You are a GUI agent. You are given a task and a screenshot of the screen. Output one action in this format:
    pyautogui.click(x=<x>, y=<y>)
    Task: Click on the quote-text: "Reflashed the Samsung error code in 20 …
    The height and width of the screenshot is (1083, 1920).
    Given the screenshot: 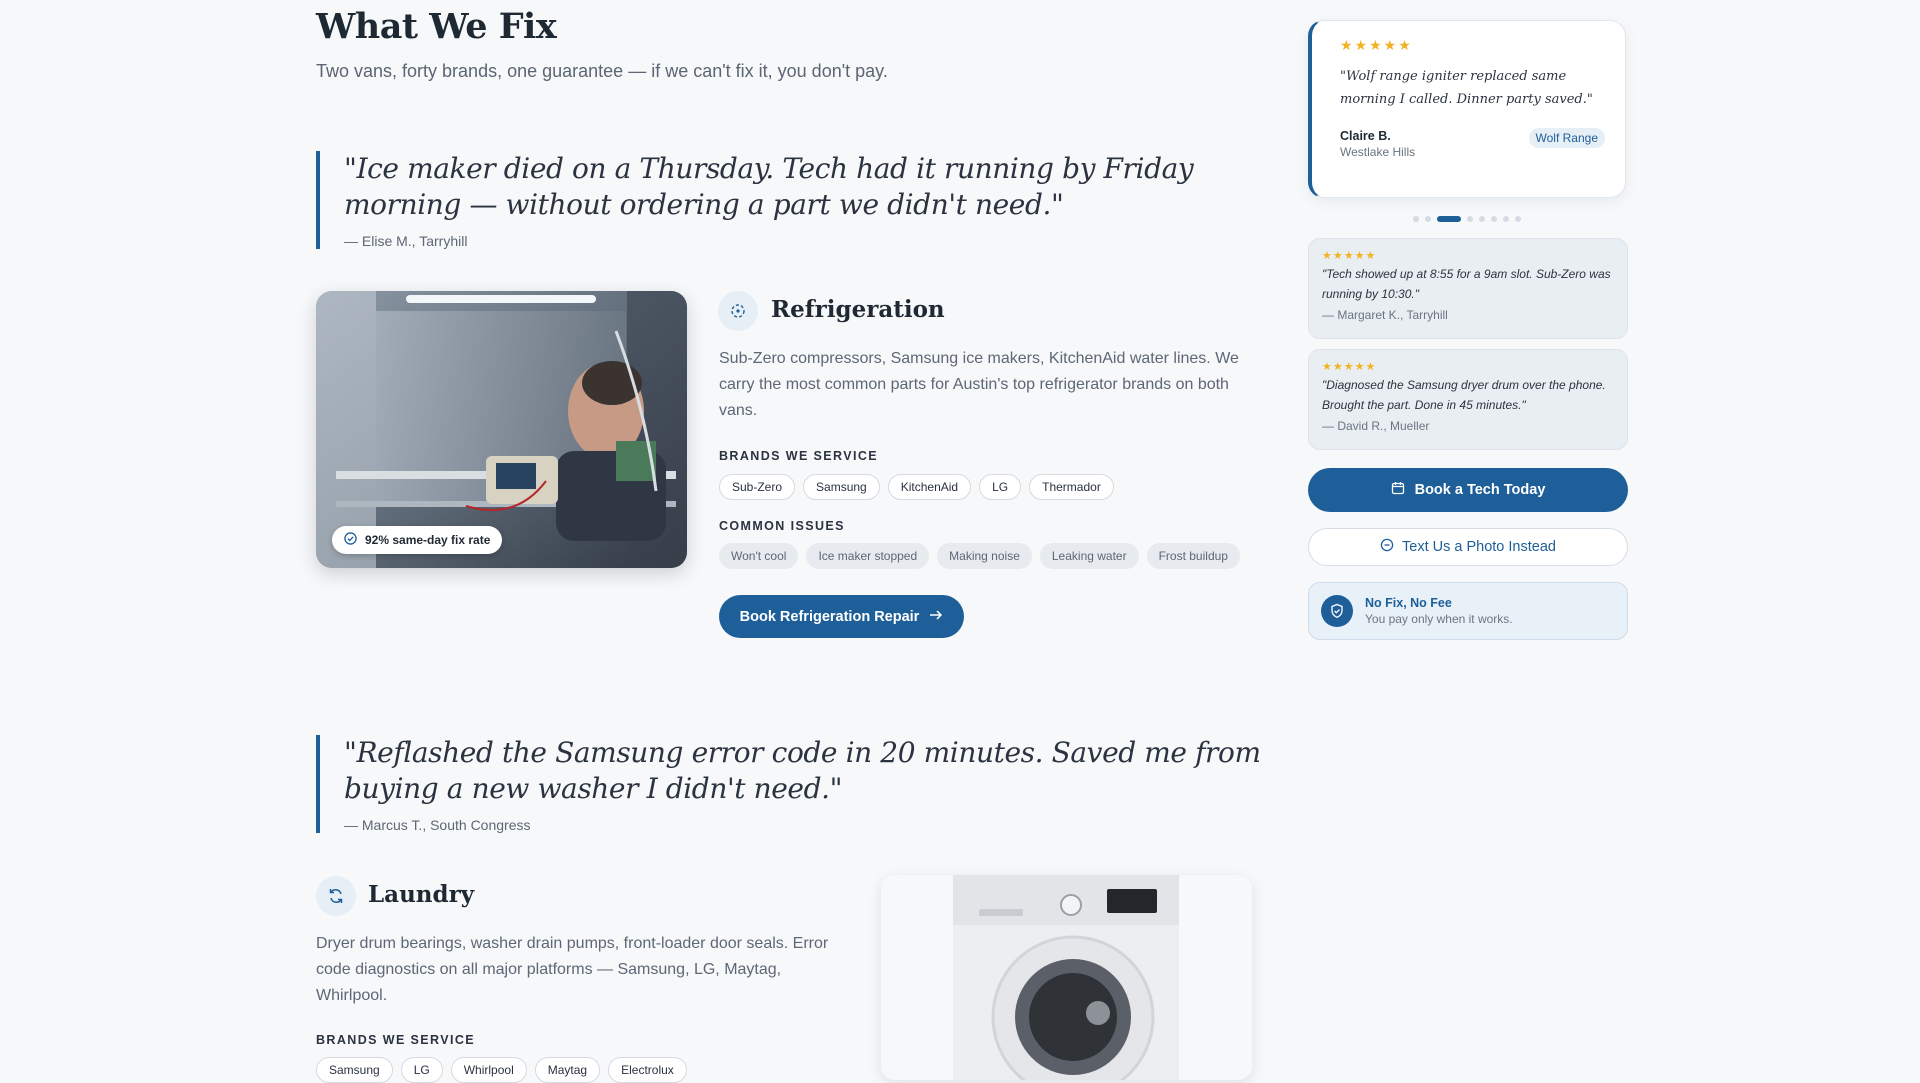 What is the action you would take?
    pyautogui.click(x=802, y=770)
    